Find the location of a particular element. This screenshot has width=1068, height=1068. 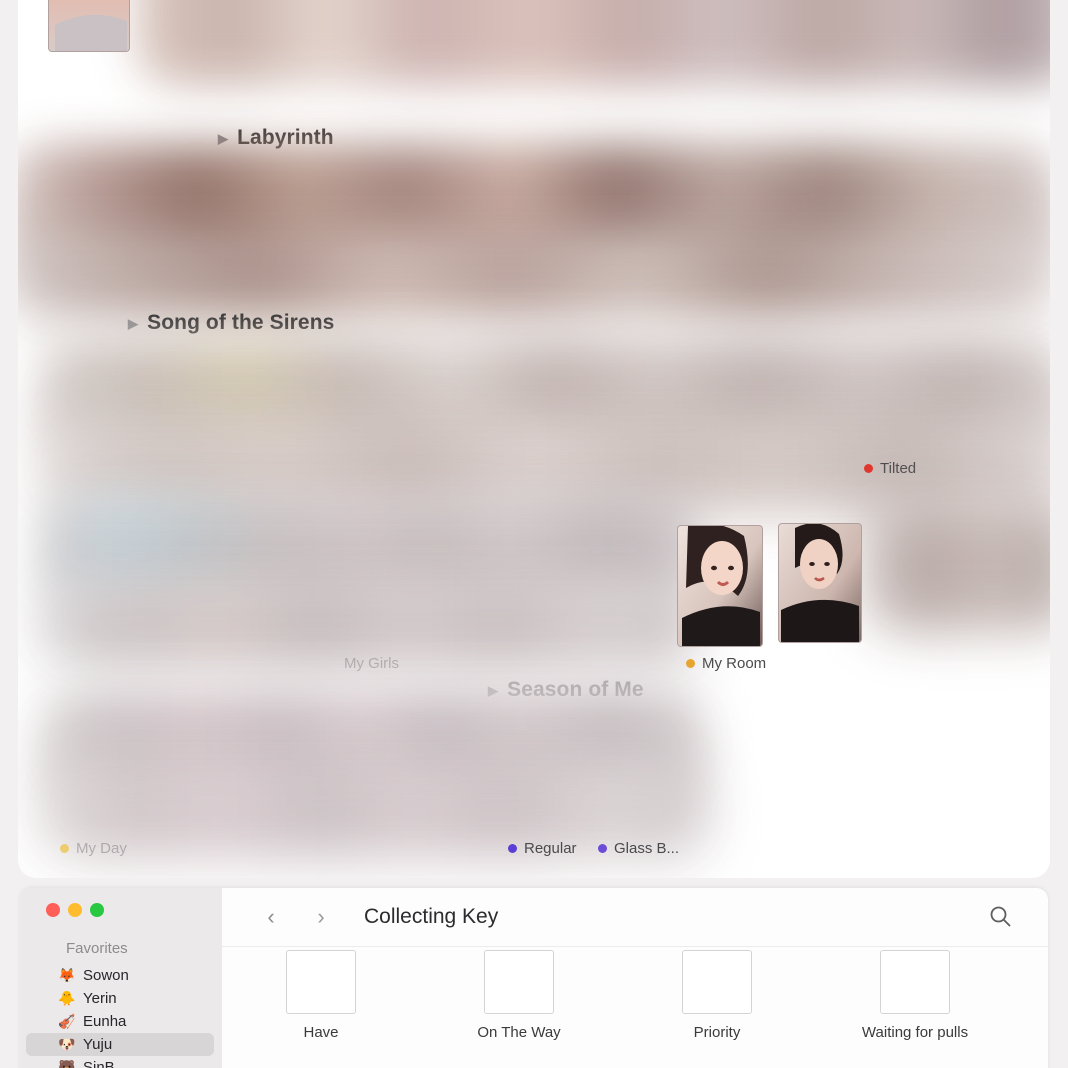

violin-icon: 🎻 is located at coordinates (67, 1021).